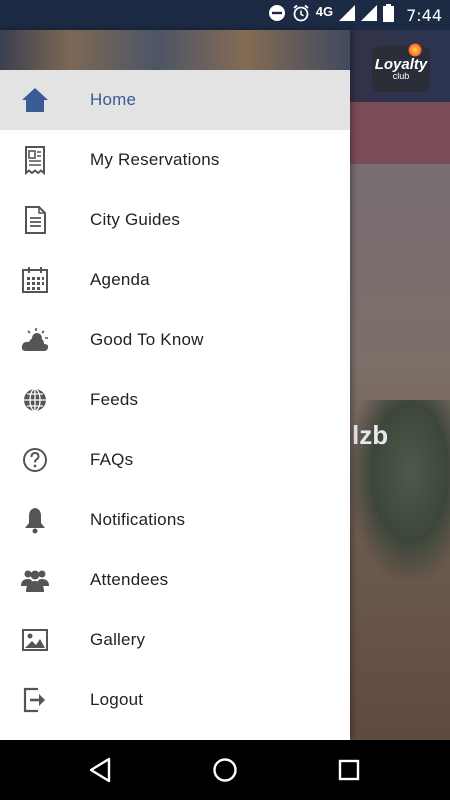 The height and width of the screenshot is (800, 450). What do you see at coordinates (175, 460) in the screenshot?
I see `drawer-item-faqs: FAQs` at bounding box center [175, 460].